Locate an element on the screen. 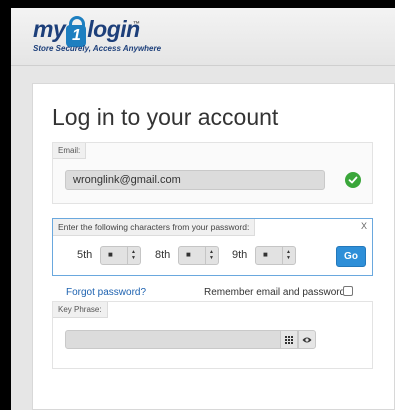 This screenshot has width=395, height=410. char-select-5th: ■ ▲ ▼ is located at coordinates (120, 255).